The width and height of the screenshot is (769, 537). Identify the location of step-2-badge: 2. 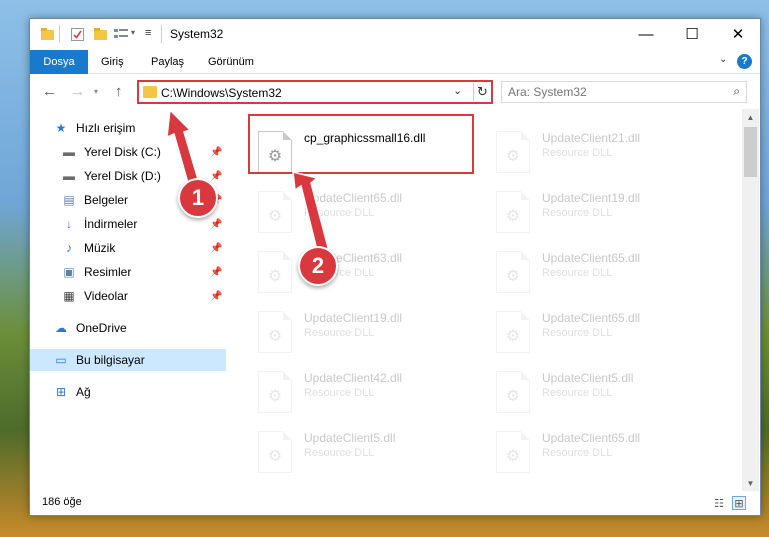
(318, 266).